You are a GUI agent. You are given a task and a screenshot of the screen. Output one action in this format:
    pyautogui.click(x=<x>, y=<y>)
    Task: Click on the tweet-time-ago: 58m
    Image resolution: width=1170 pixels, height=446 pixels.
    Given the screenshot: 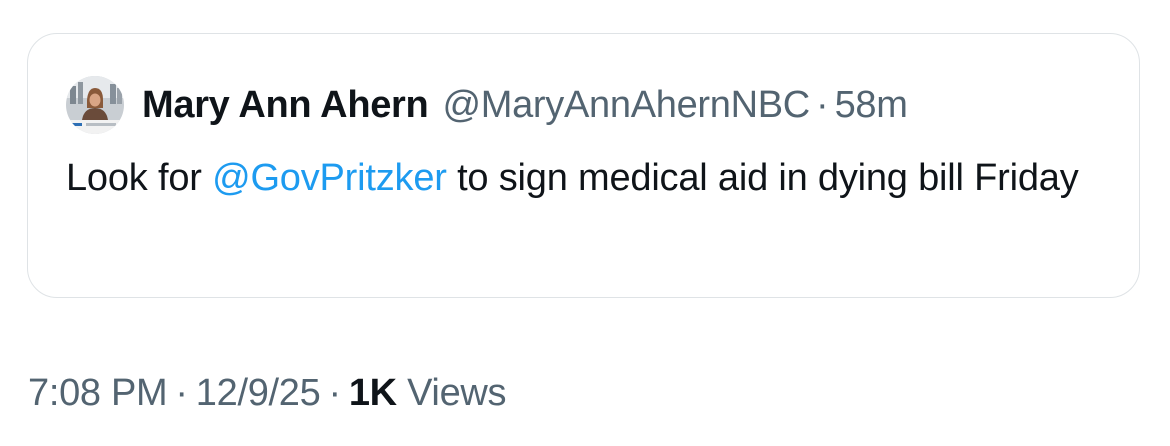 What is the action you would take?
    pyautogui.click(x=871, y=105)
    